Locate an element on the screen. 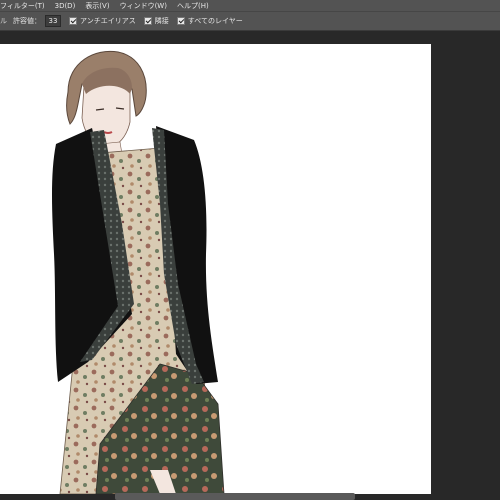 This screenshot has height=500, width=500. all-layers-checkbox is located at coordinates (180, 21).